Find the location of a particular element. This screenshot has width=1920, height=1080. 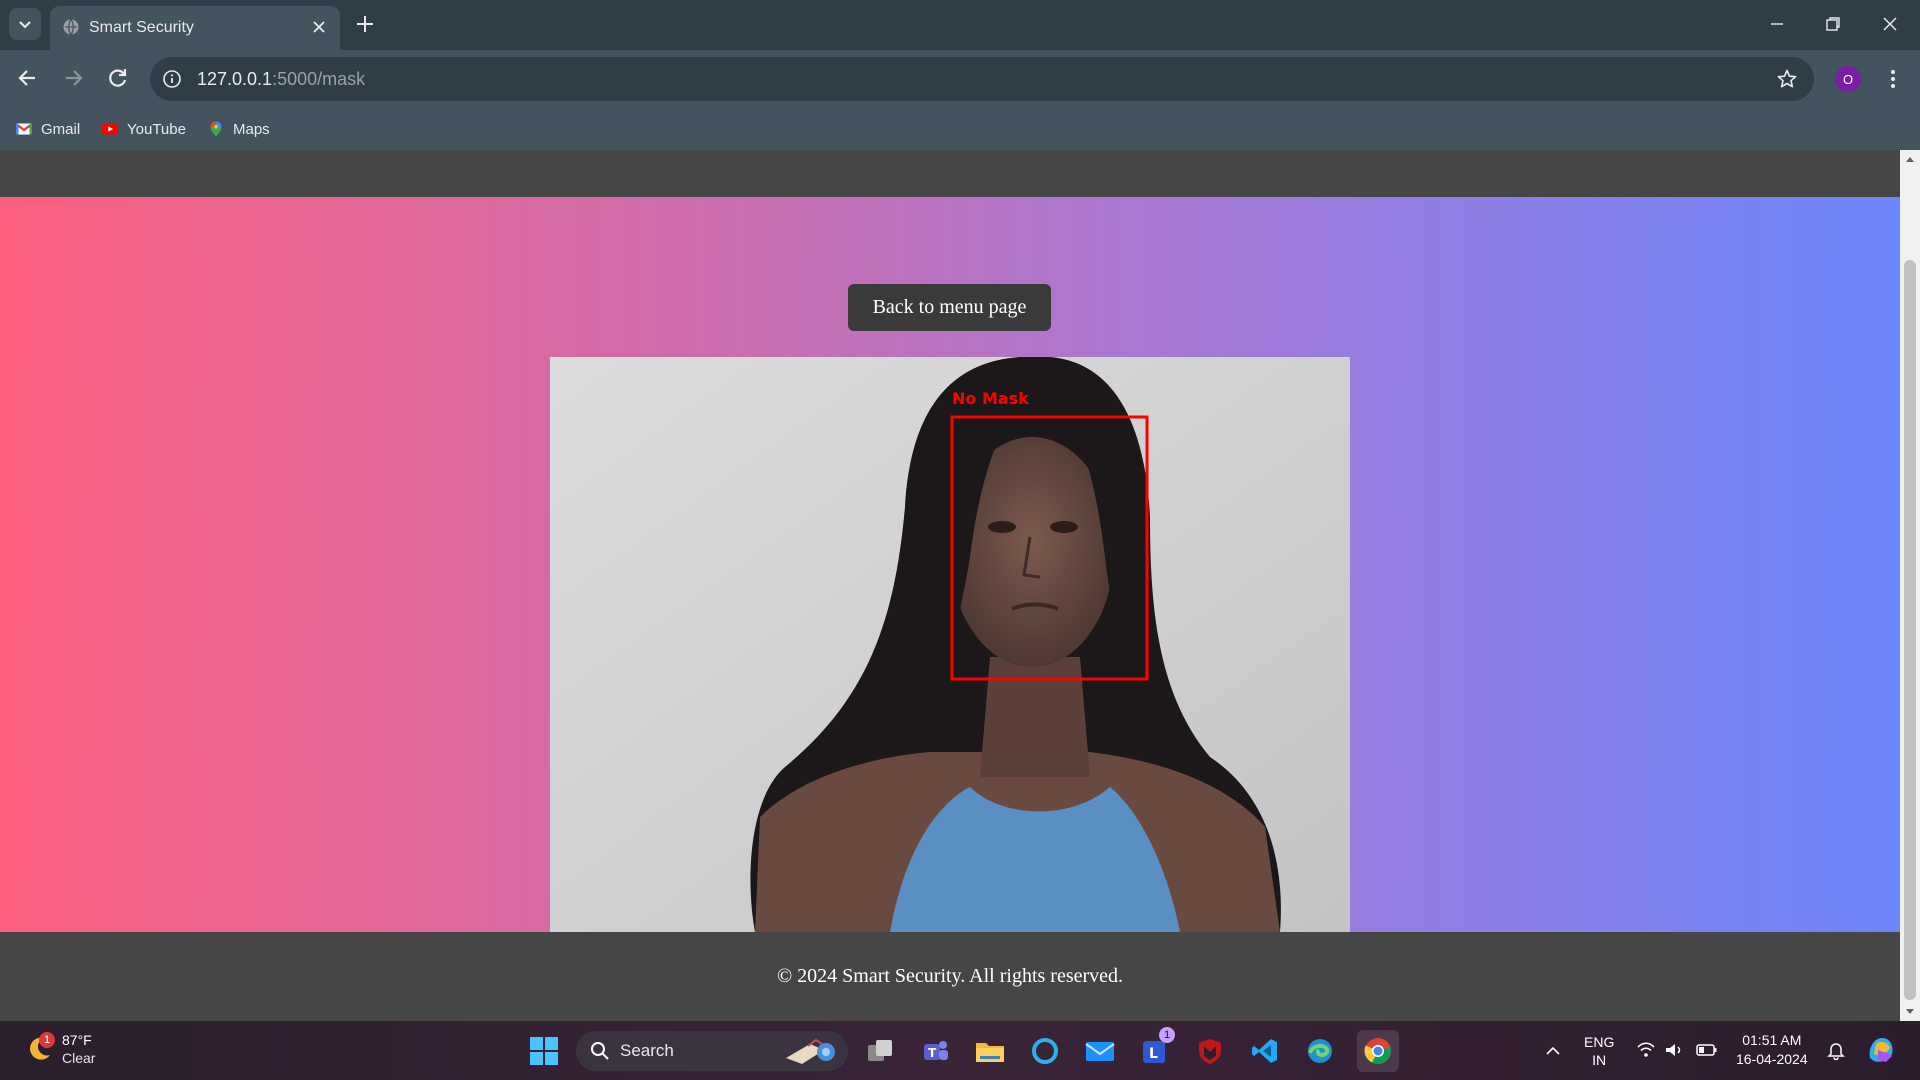

moon-icon: 1 is located at coordinates (39, 1048).